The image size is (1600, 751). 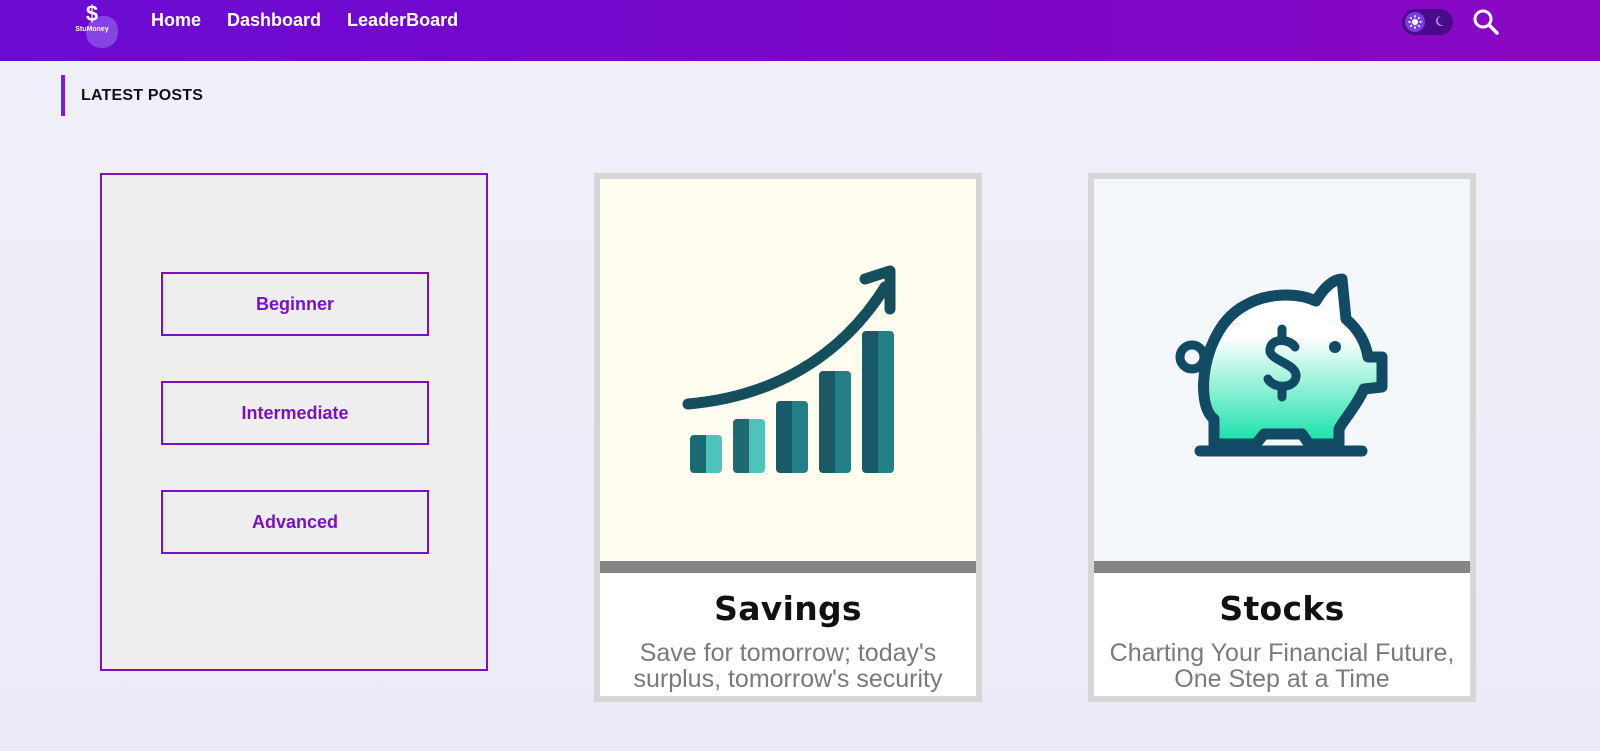 I want to click on beginner-button: Beginner, so click(x=295, y=304).